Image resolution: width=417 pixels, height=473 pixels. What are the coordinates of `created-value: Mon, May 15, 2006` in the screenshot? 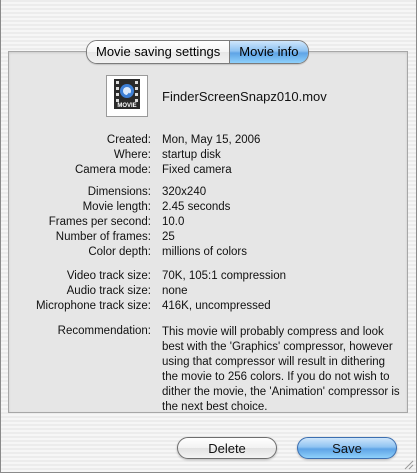 It's located at (211, 140).